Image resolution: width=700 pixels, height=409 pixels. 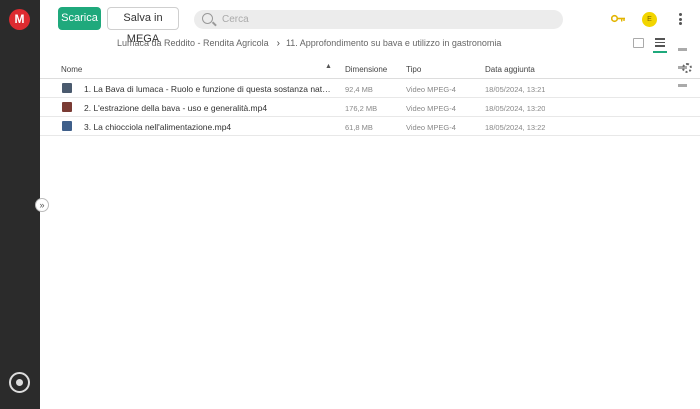 I want to click on search-input, so click(x=382, y=19).